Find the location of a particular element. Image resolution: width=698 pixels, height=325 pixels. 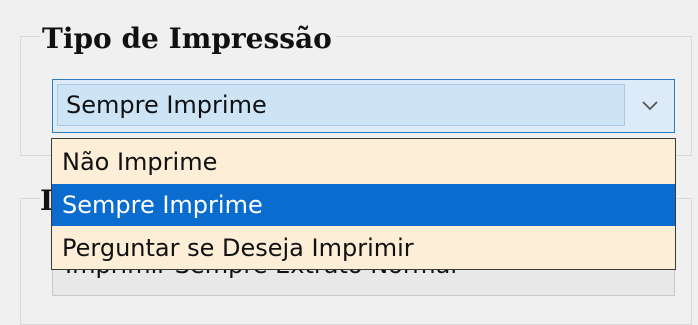

dropdown-option-sempre-imprime: Sempre Imprime is located at coordinates (363, 205).